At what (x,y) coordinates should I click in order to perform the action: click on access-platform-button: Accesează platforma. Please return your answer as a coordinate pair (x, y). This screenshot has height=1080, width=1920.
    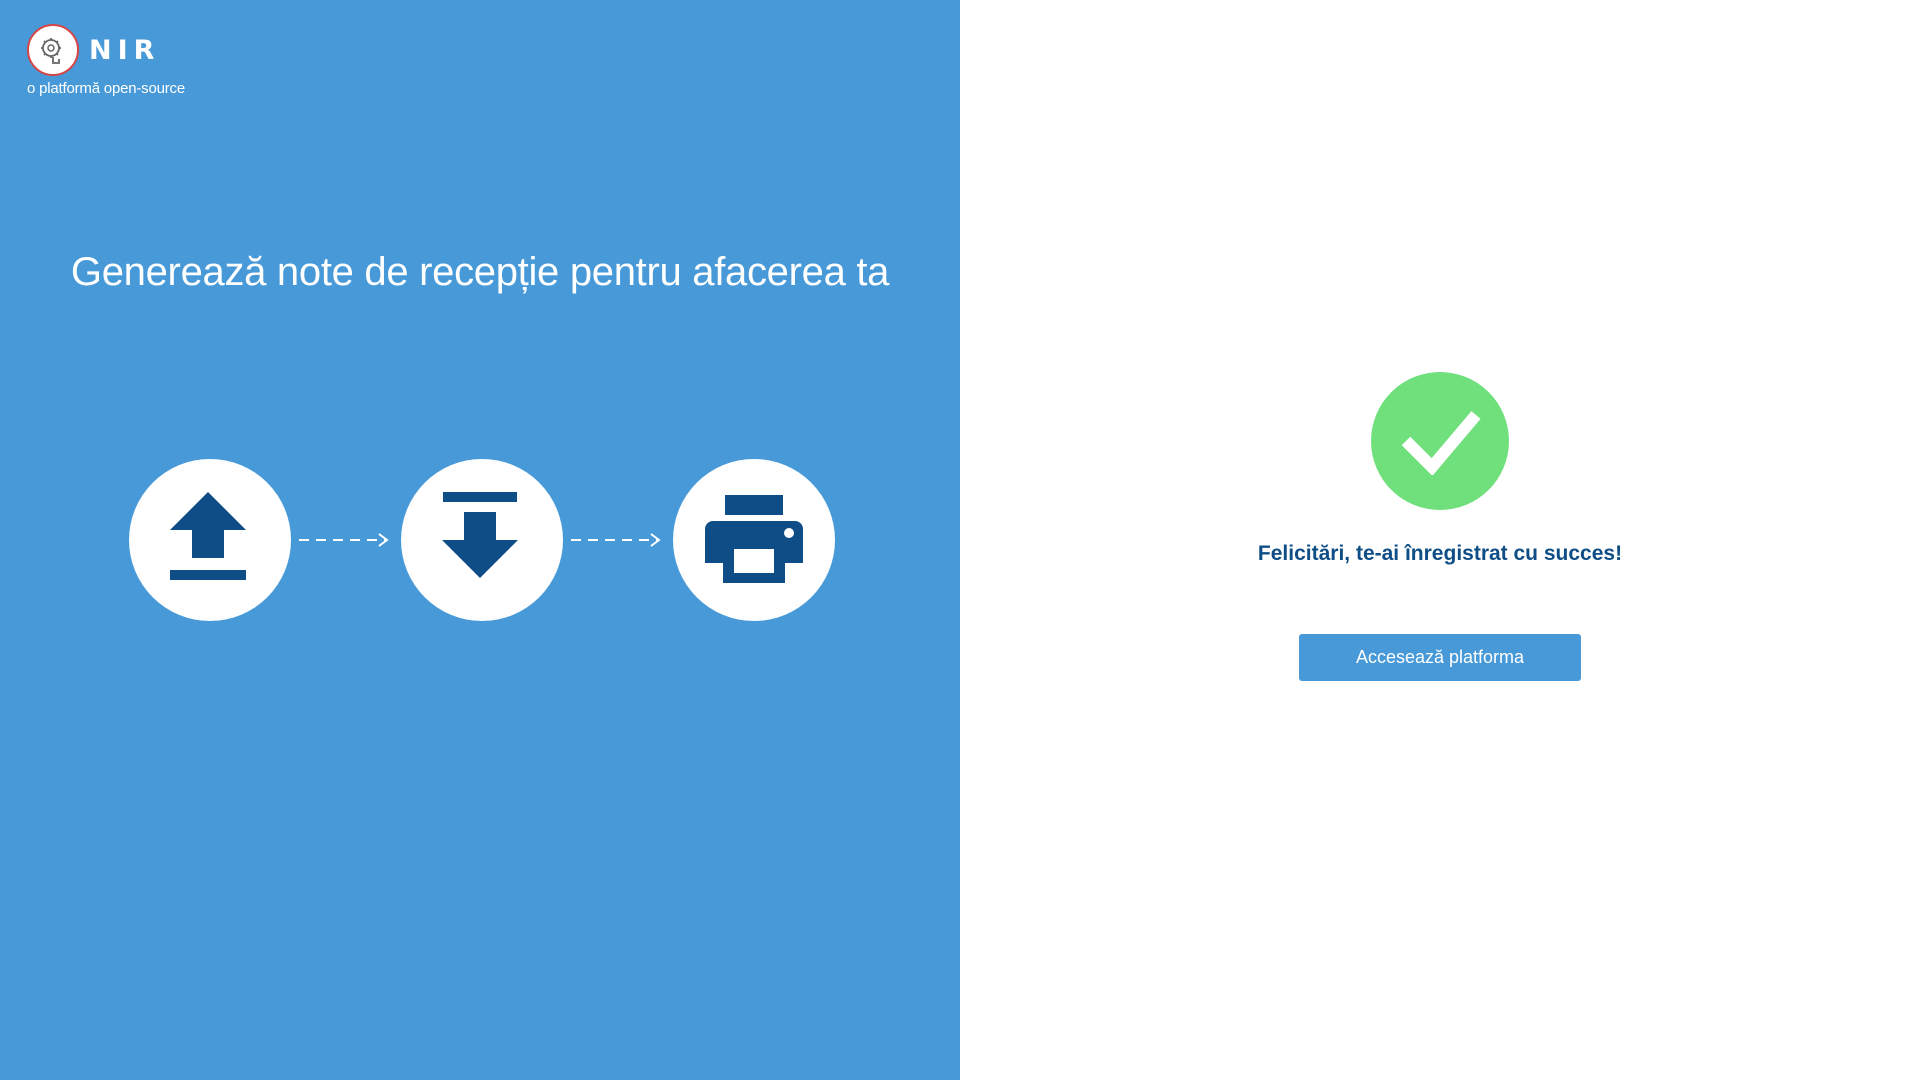
    Looking at the image, I should click on (1440, 657).